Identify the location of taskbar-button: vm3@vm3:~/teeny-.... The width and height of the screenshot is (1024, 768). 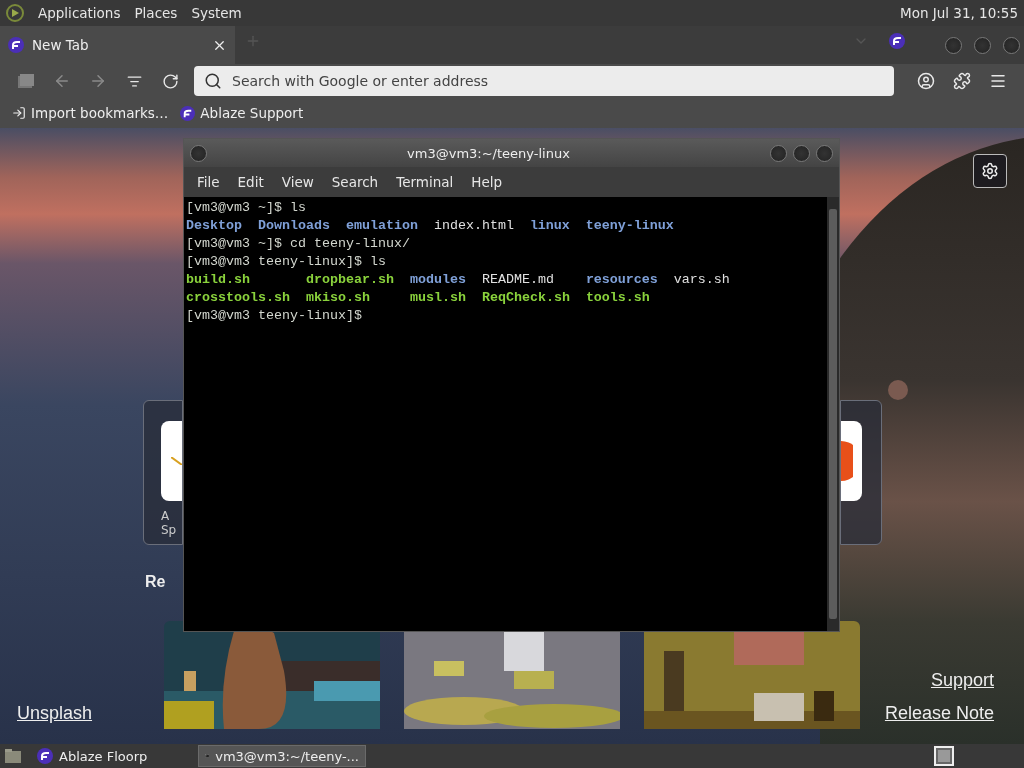
(282, 756).